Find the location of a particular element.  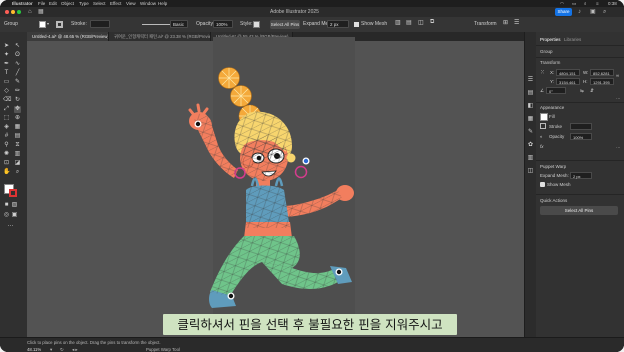

arrange-icon: ▦ is located at coordinates (41, 12).